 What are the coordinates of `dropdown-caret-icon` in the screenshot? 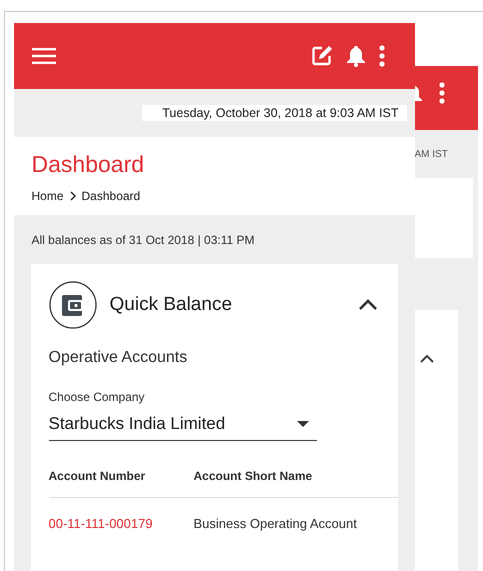 It's located at (302, 424).